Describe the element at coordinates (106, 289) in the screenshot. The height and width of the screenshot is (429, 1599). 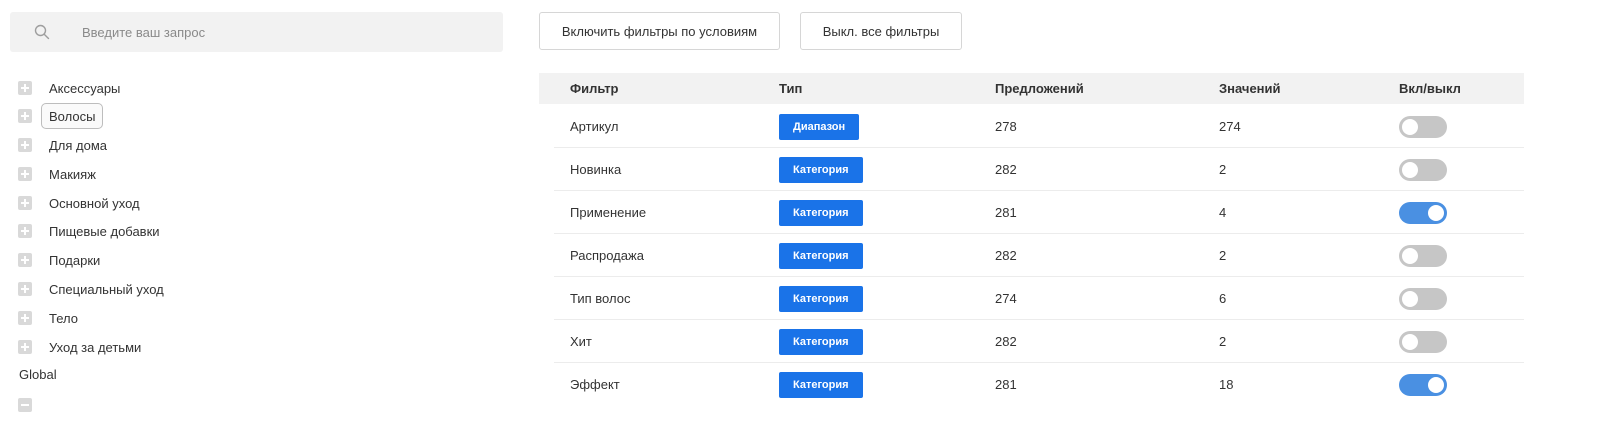
I see `tree-item-label: Специальный уход` at that location.